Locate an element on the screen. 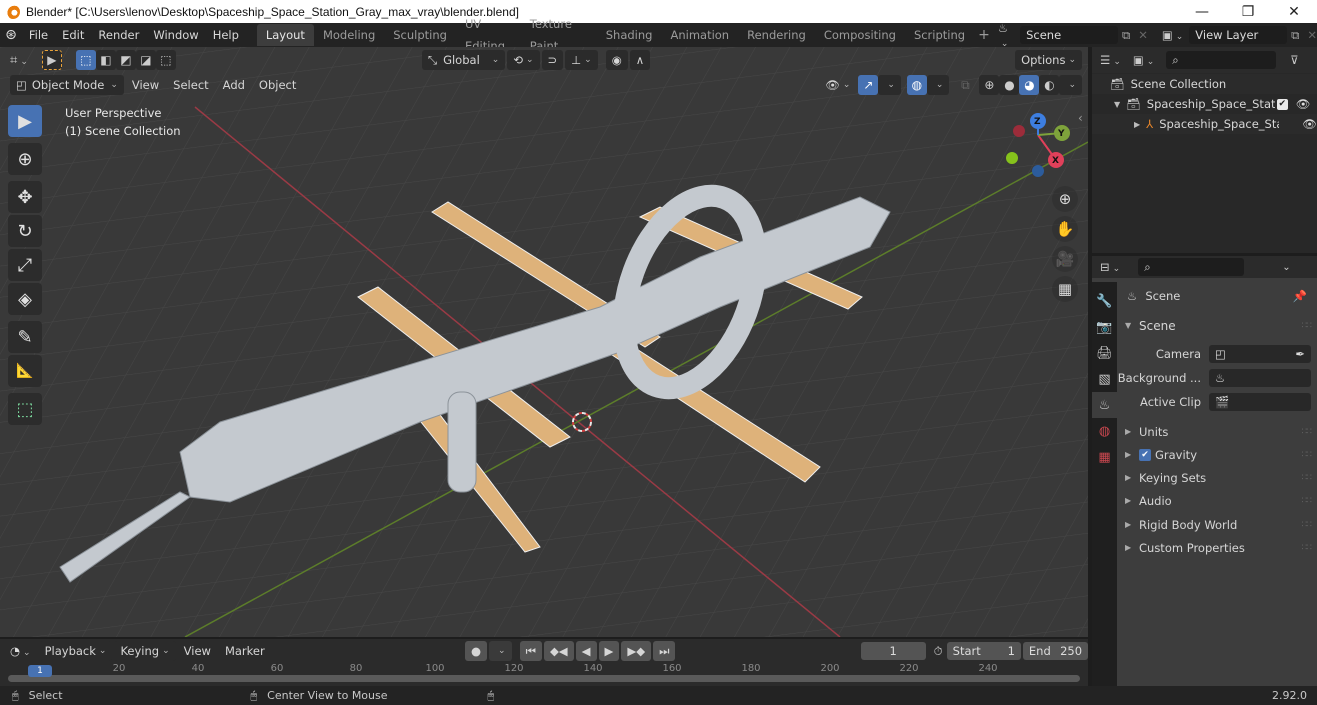 The height and width of the screenshot is (705, 1317). options-dropdown: Options ⌄ is located at coordinates (1048, 60).